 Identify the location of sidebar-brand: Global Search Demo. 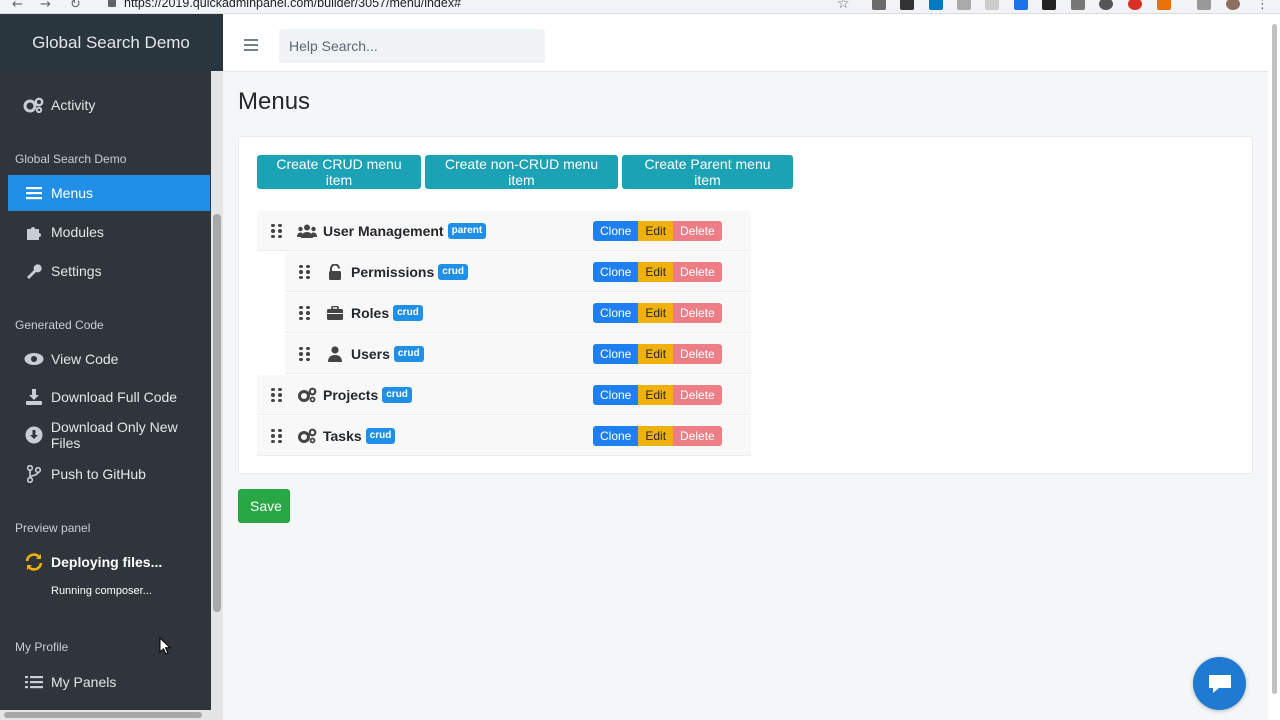
(111, 42).